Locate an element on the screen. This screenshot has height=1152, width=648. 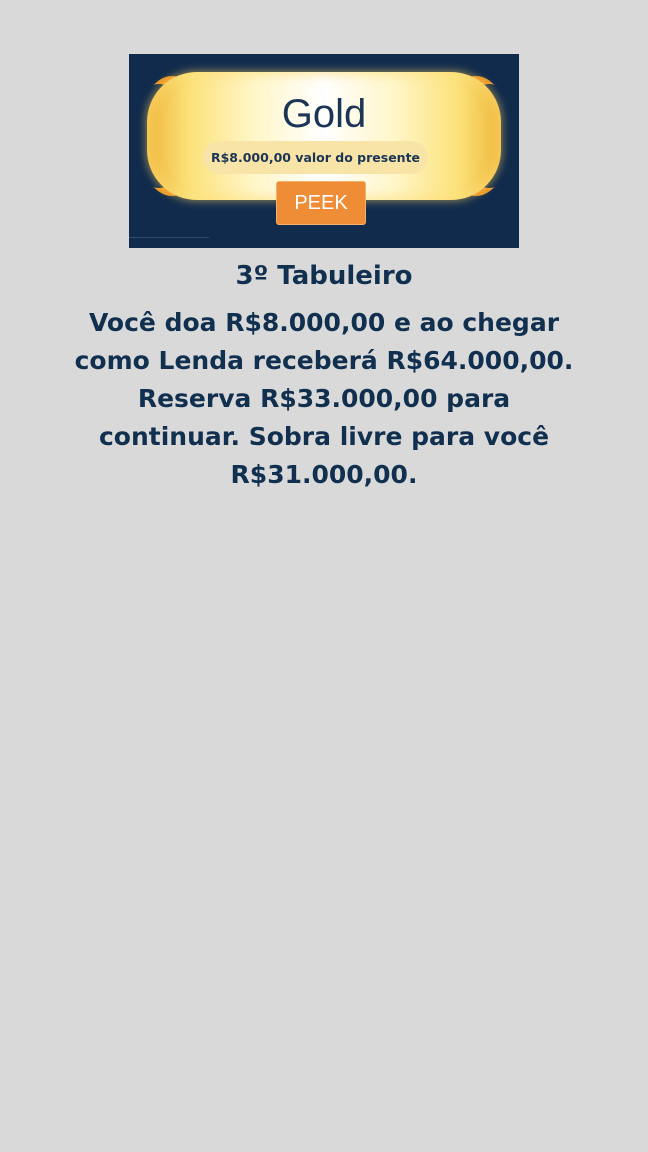
banner-divider is located at coordinates (169, 237).